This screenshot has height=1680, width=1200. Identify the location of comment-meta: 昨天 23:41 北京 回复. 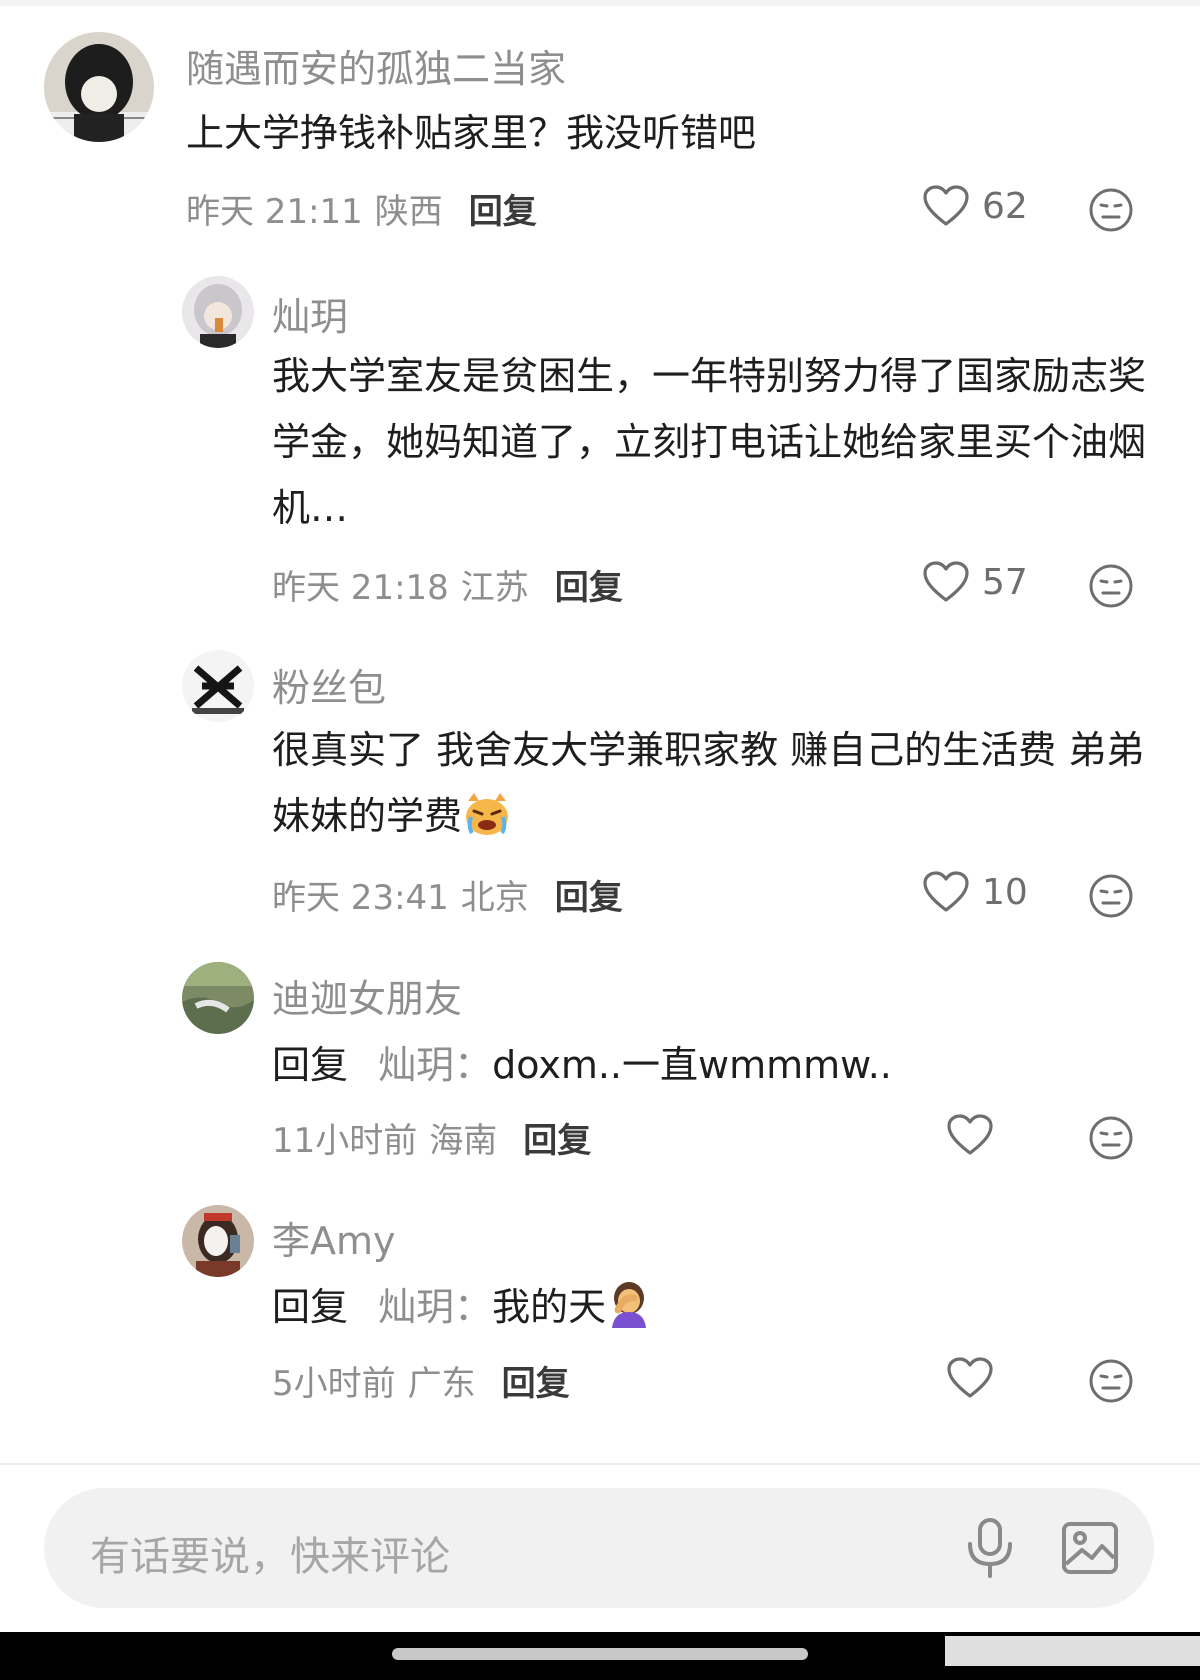
(447, 894).